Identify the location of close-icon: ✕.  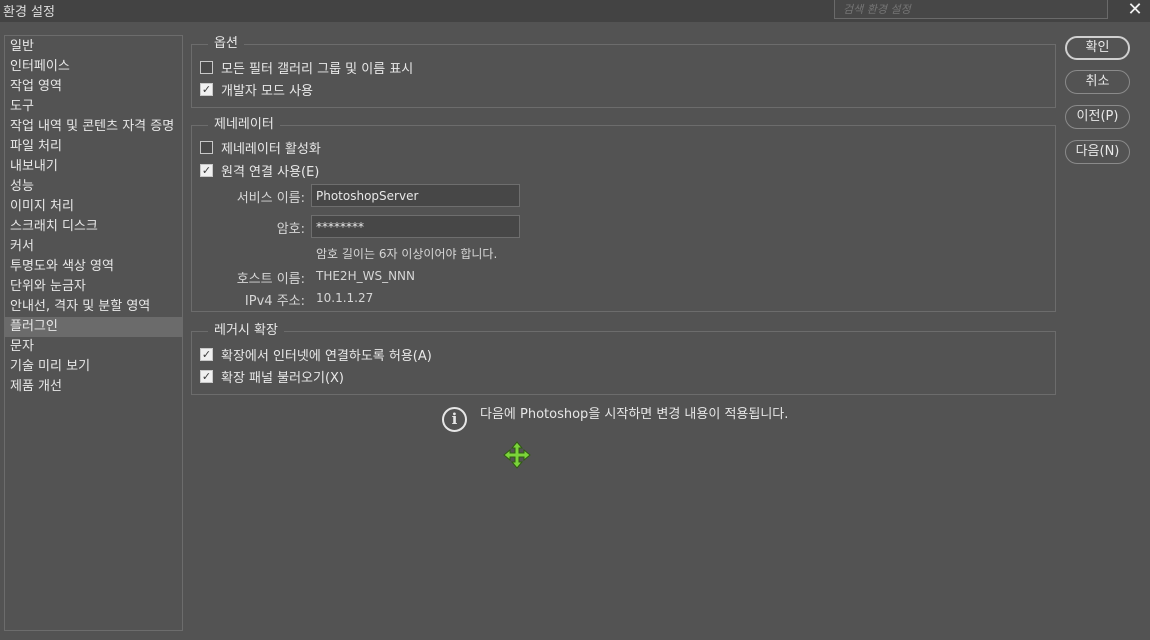
(1135, 11).